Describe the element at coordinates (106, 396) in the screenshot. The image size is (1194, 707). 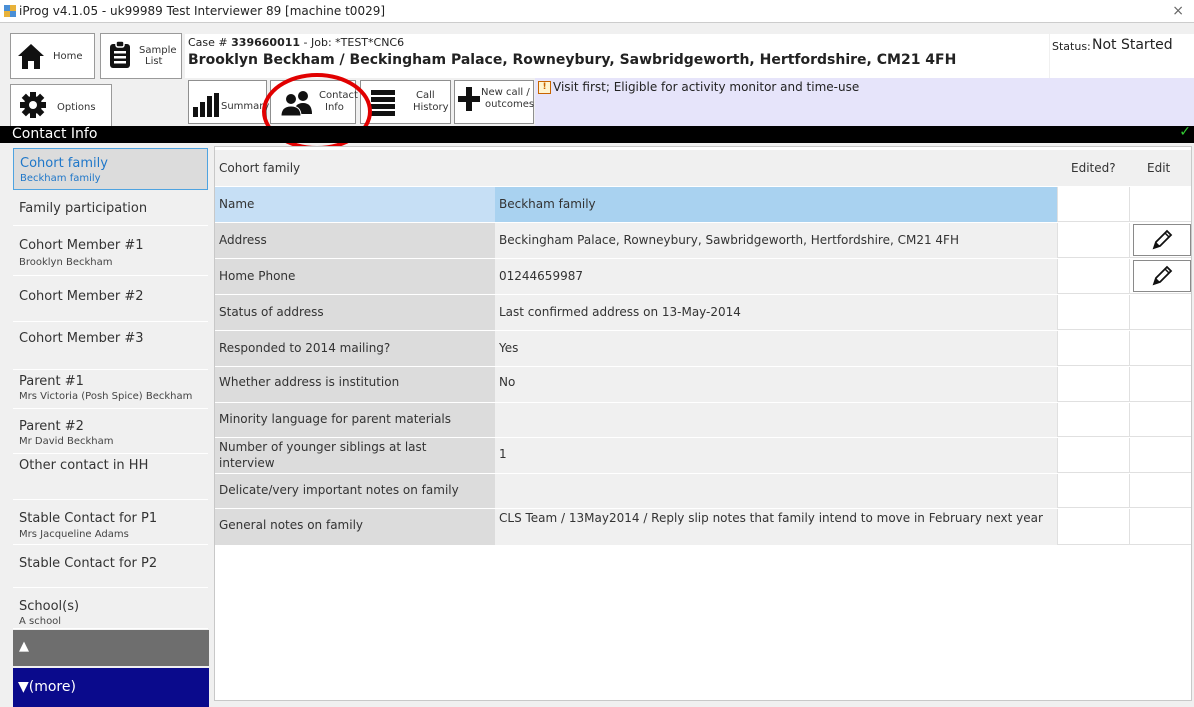
I see `sidebar-item-sub: Mrs Victoria (Posh Spice) Beckham` at that location.